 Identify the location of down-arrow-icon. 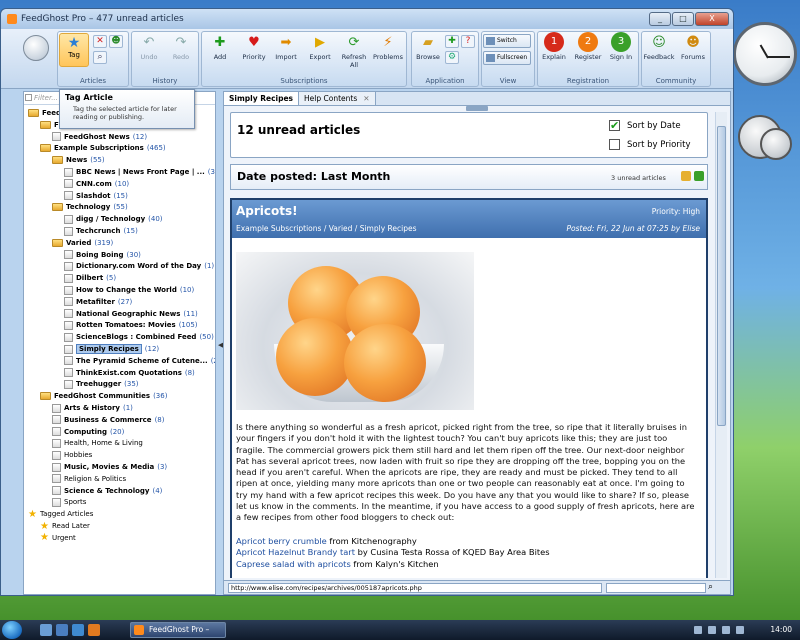
(699, 176).